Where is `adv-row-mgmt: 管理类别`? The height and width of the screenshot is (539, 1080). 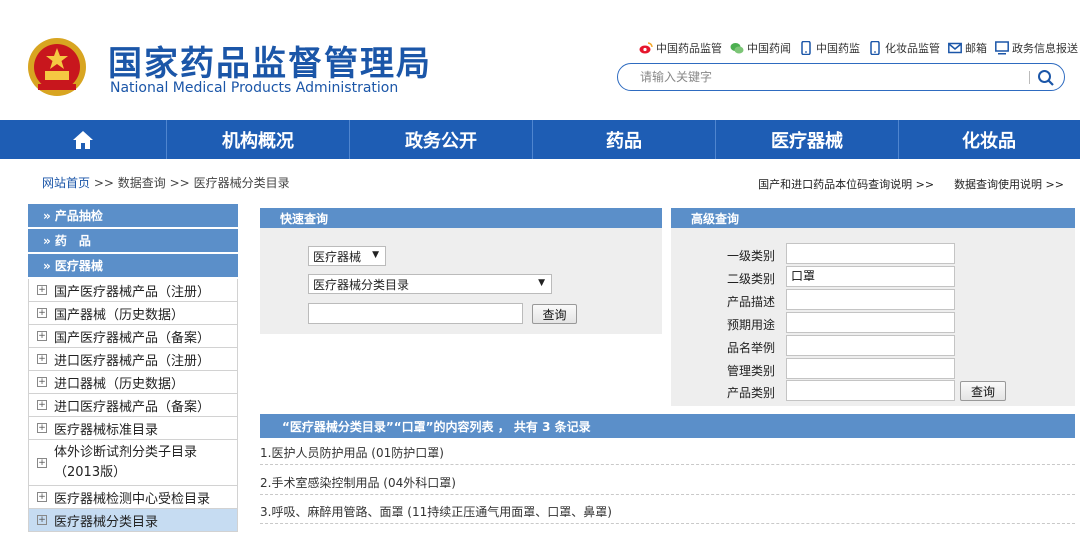
adv-row-mgmt: 管理类别 is located at coordinates (873, 369).